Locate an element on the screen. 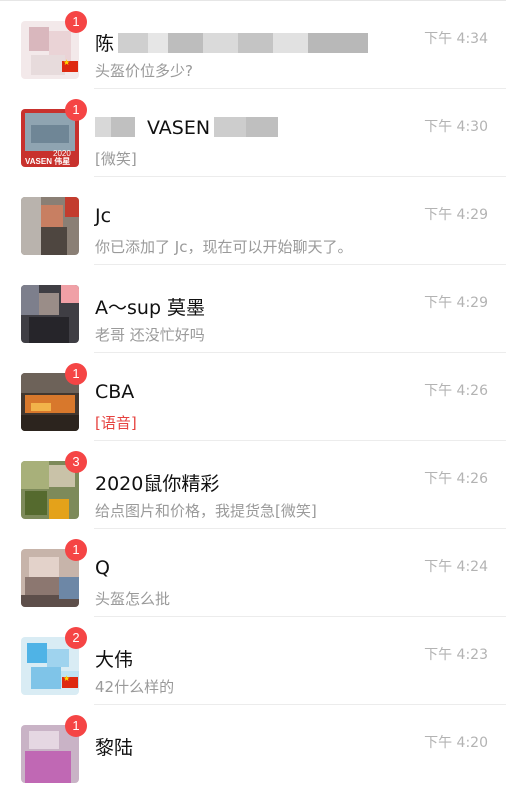 Image resolution: width=506 pixels, height=793 pixels. chat-name: VASEN is located at coordinates (187, 128).